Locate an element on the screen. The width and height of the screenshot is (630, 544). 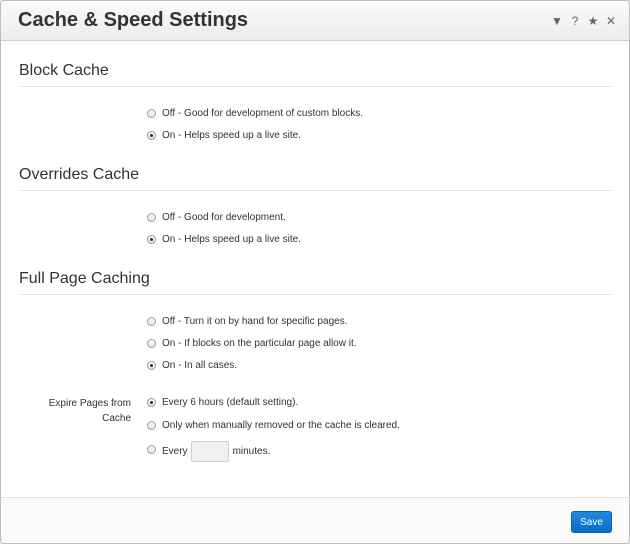
every-label: Every is located at coordinates (175, 451).